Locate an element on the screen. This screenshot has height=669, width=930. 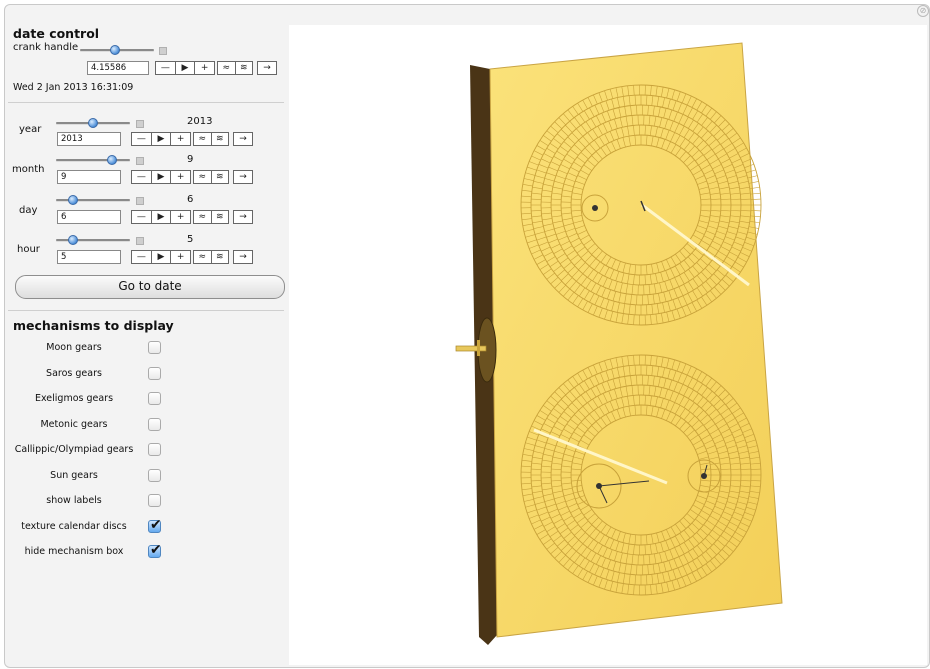
crank-handle-expand-icon is located at coordinates (163, 51).